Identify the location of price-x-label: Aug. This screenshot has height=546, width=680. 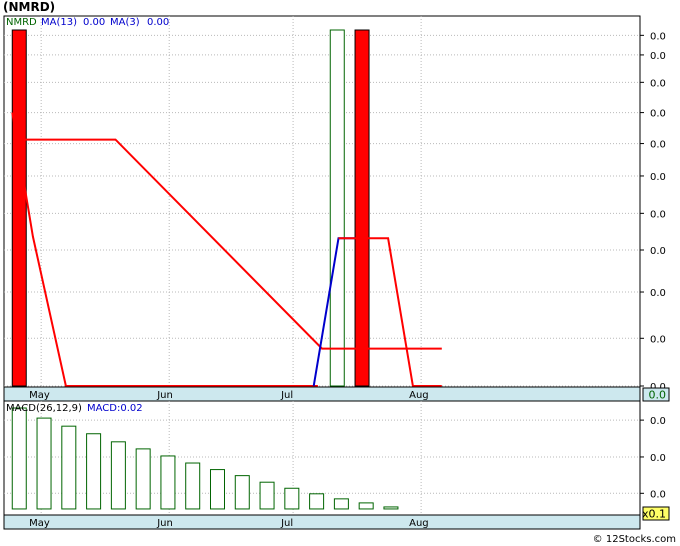
(419, 395).